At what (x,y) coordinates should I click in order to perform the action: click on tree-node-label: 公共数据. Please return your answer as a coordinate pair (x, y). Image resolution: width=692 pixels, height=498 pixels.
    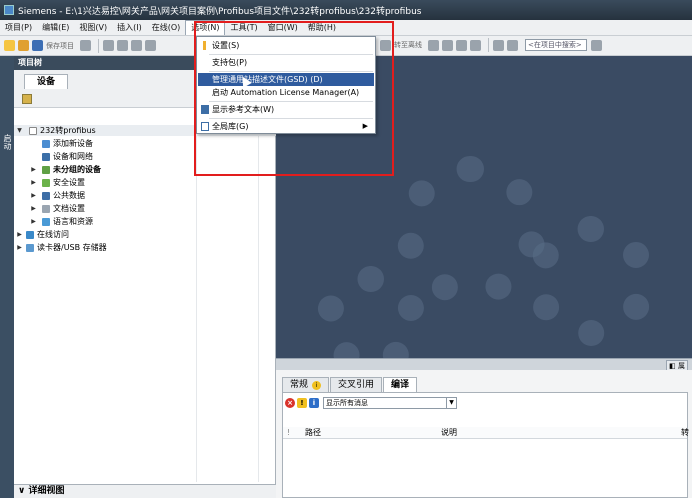
    Looking at the image, I should click on (69, 195).